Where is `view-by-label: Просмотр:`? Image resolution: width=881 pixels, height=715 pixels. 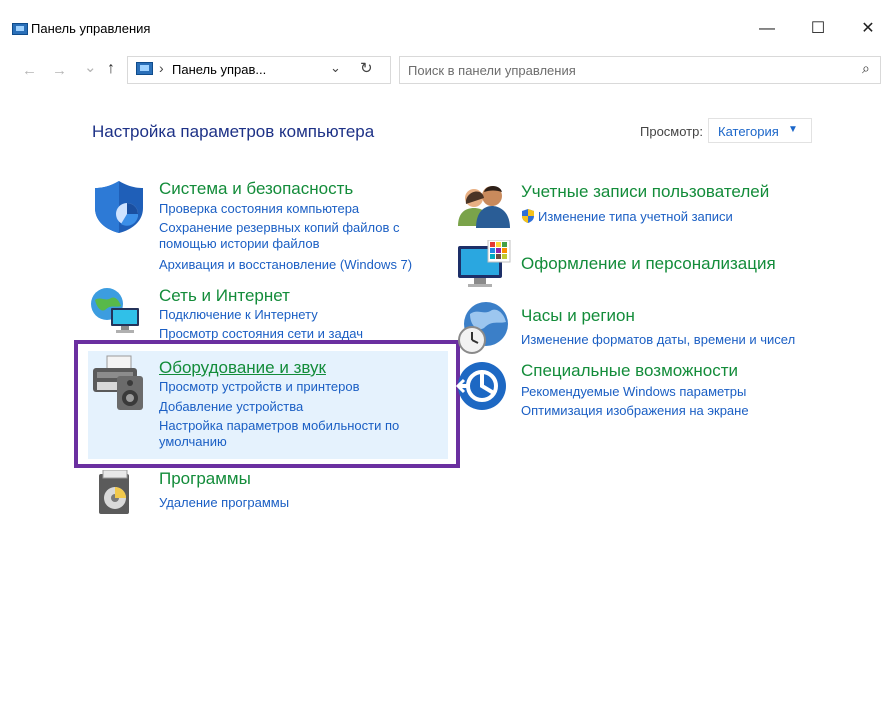 view-by-label: Просмотр: is located at coordinates (671, 131).